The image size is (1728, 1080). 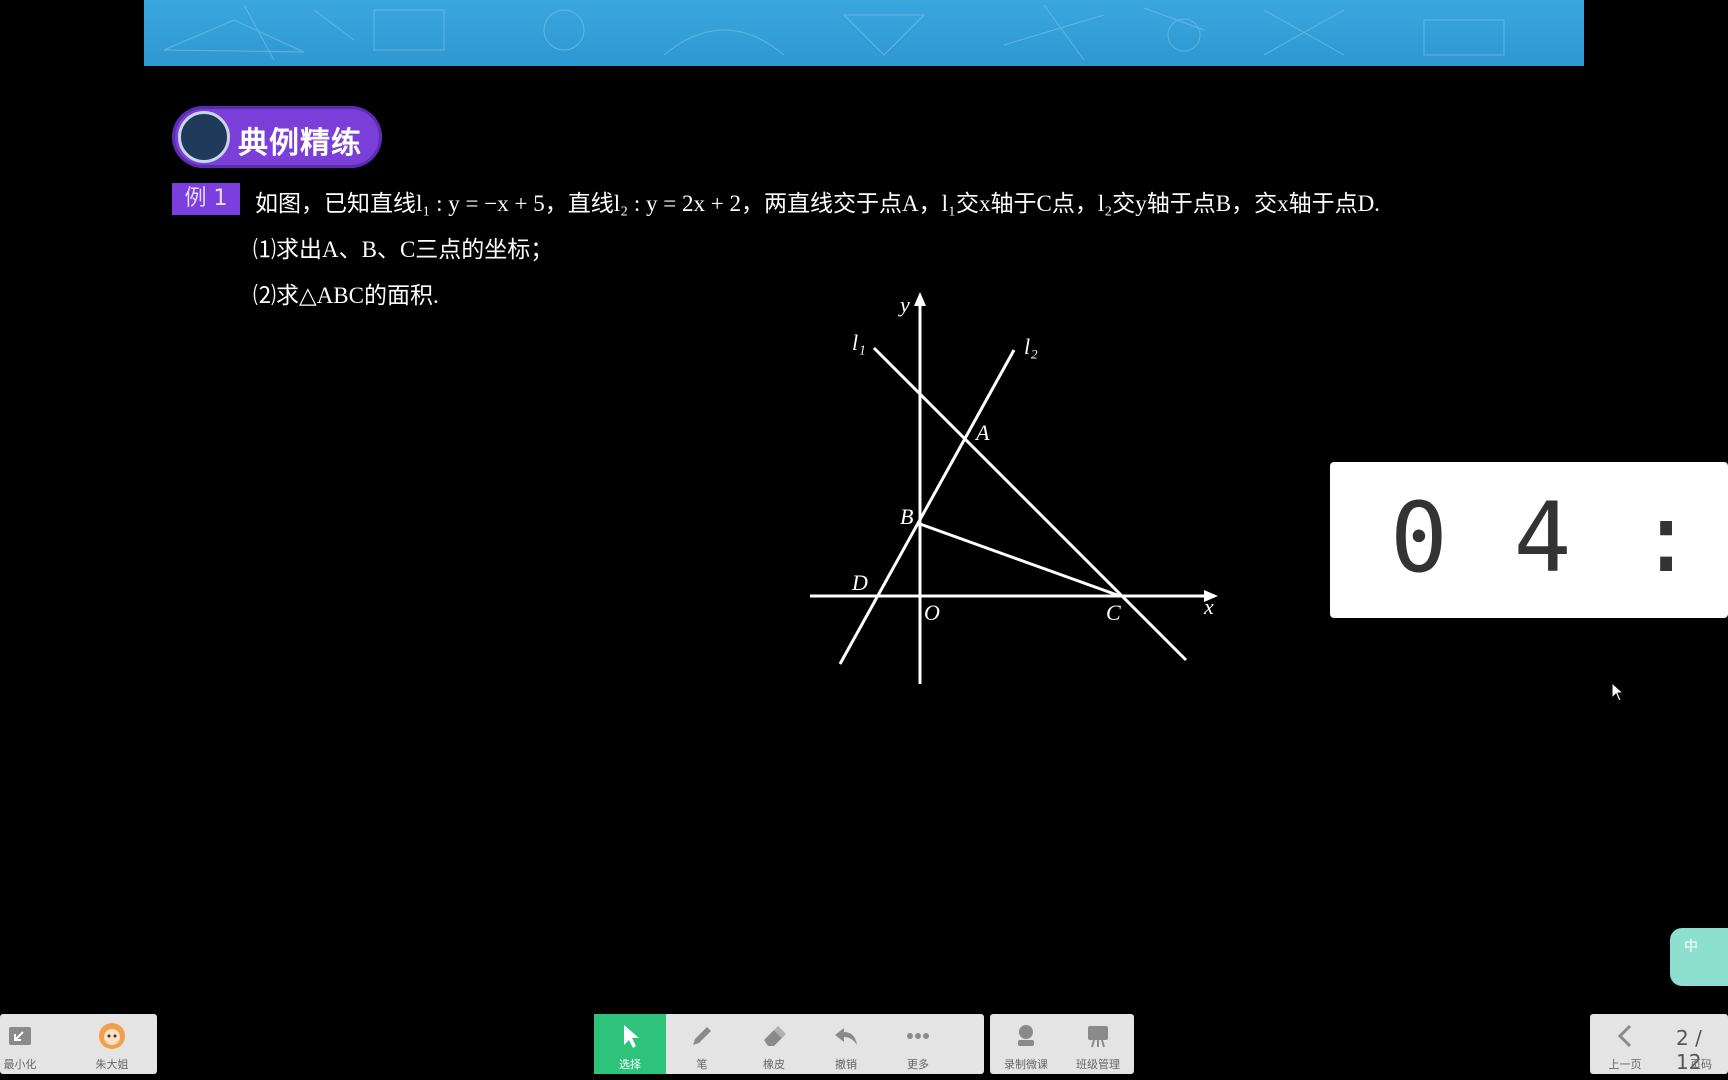 What do you see at coordinates (20, 1036) in the screenshot?
I see `minimize-icon` at bounding box center [20, 1036].